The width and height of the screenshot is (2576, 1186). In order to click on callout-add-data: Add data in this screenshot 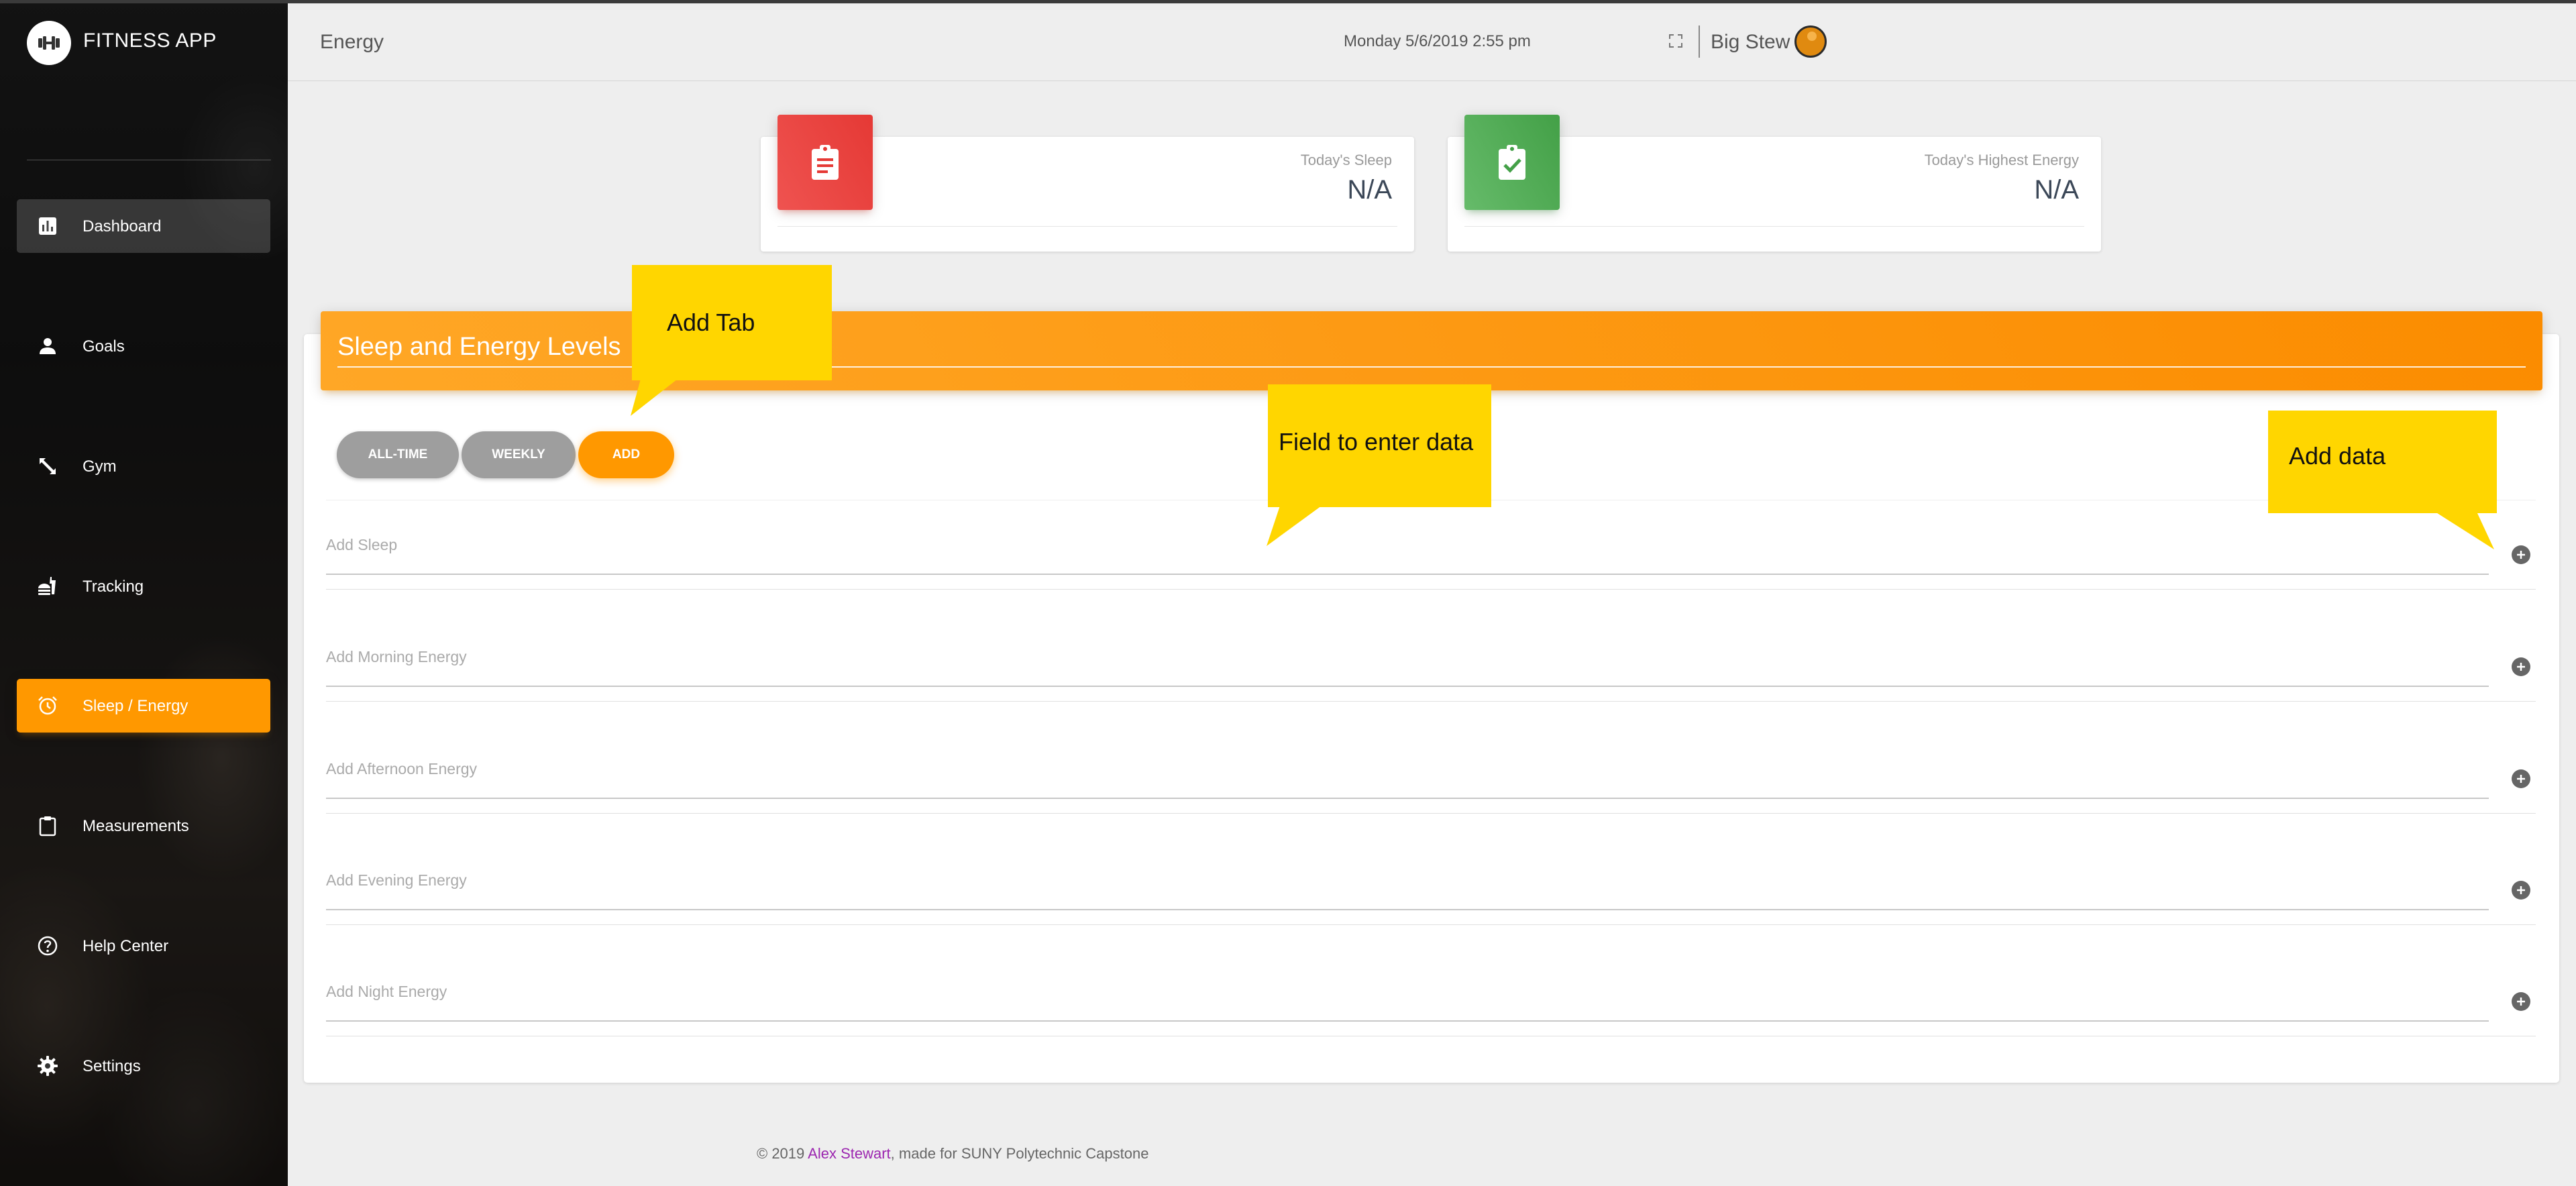, I will do `click(2382, 462)`.